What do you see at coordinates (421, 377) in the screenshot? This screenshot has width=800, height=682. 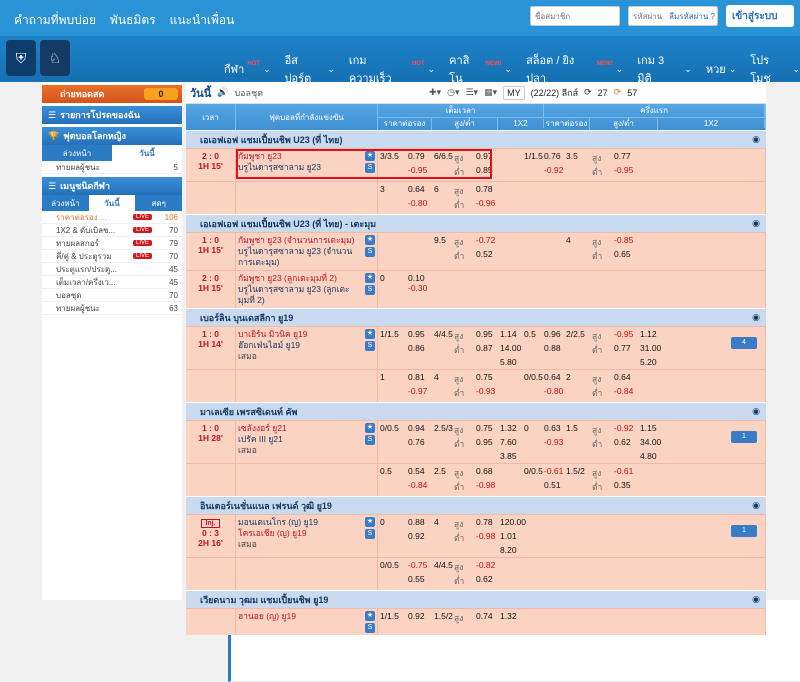 I see `odds-value: 0.81` at bounding box center [421, 377].